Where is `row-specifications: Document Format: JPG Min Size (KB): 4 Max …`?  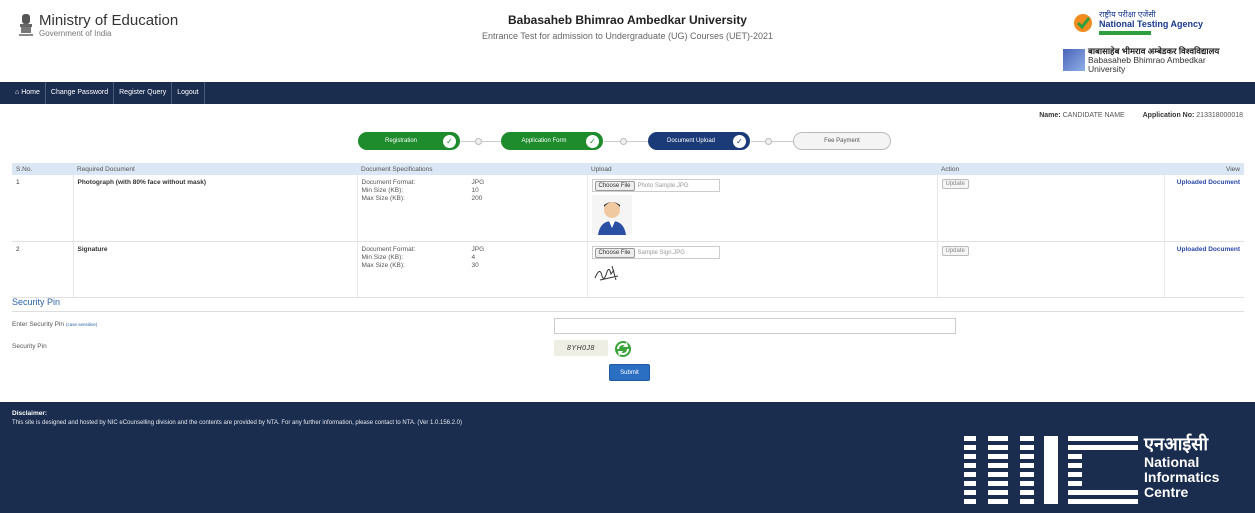 row-specifications: Document Format: JPG Min Size (KB): 4 Max … is located at coordinates (471, 269).